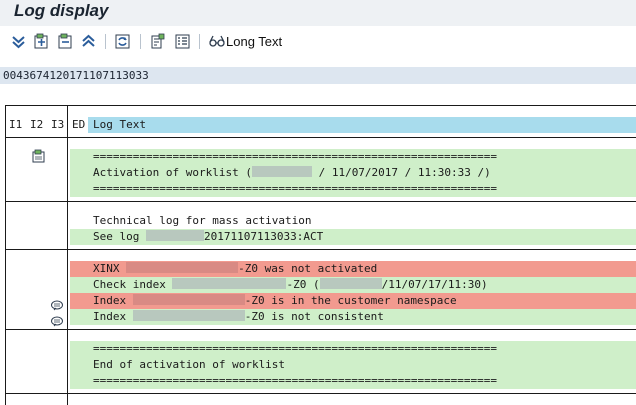  Describe the element at coordinates (18, 41) in the screenshot. I see `expand-all-icon` at that location.